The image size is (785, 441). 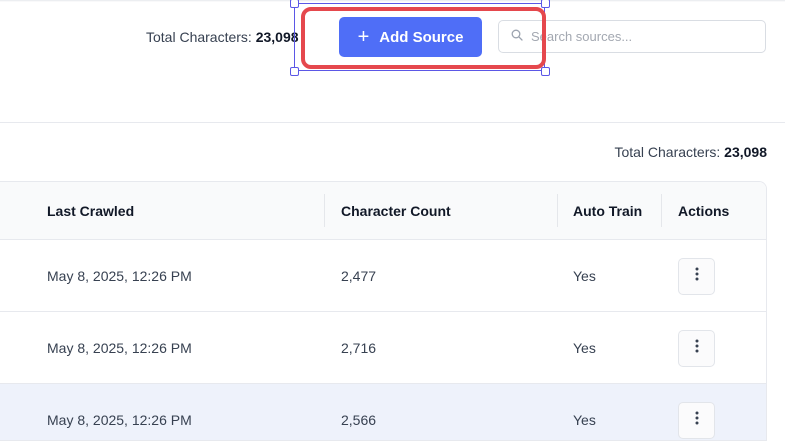 What do you see at coordinates (359, 420) in the screenshot?
I see `cell-character-count: 2,566` at bounding box center [359, 420].